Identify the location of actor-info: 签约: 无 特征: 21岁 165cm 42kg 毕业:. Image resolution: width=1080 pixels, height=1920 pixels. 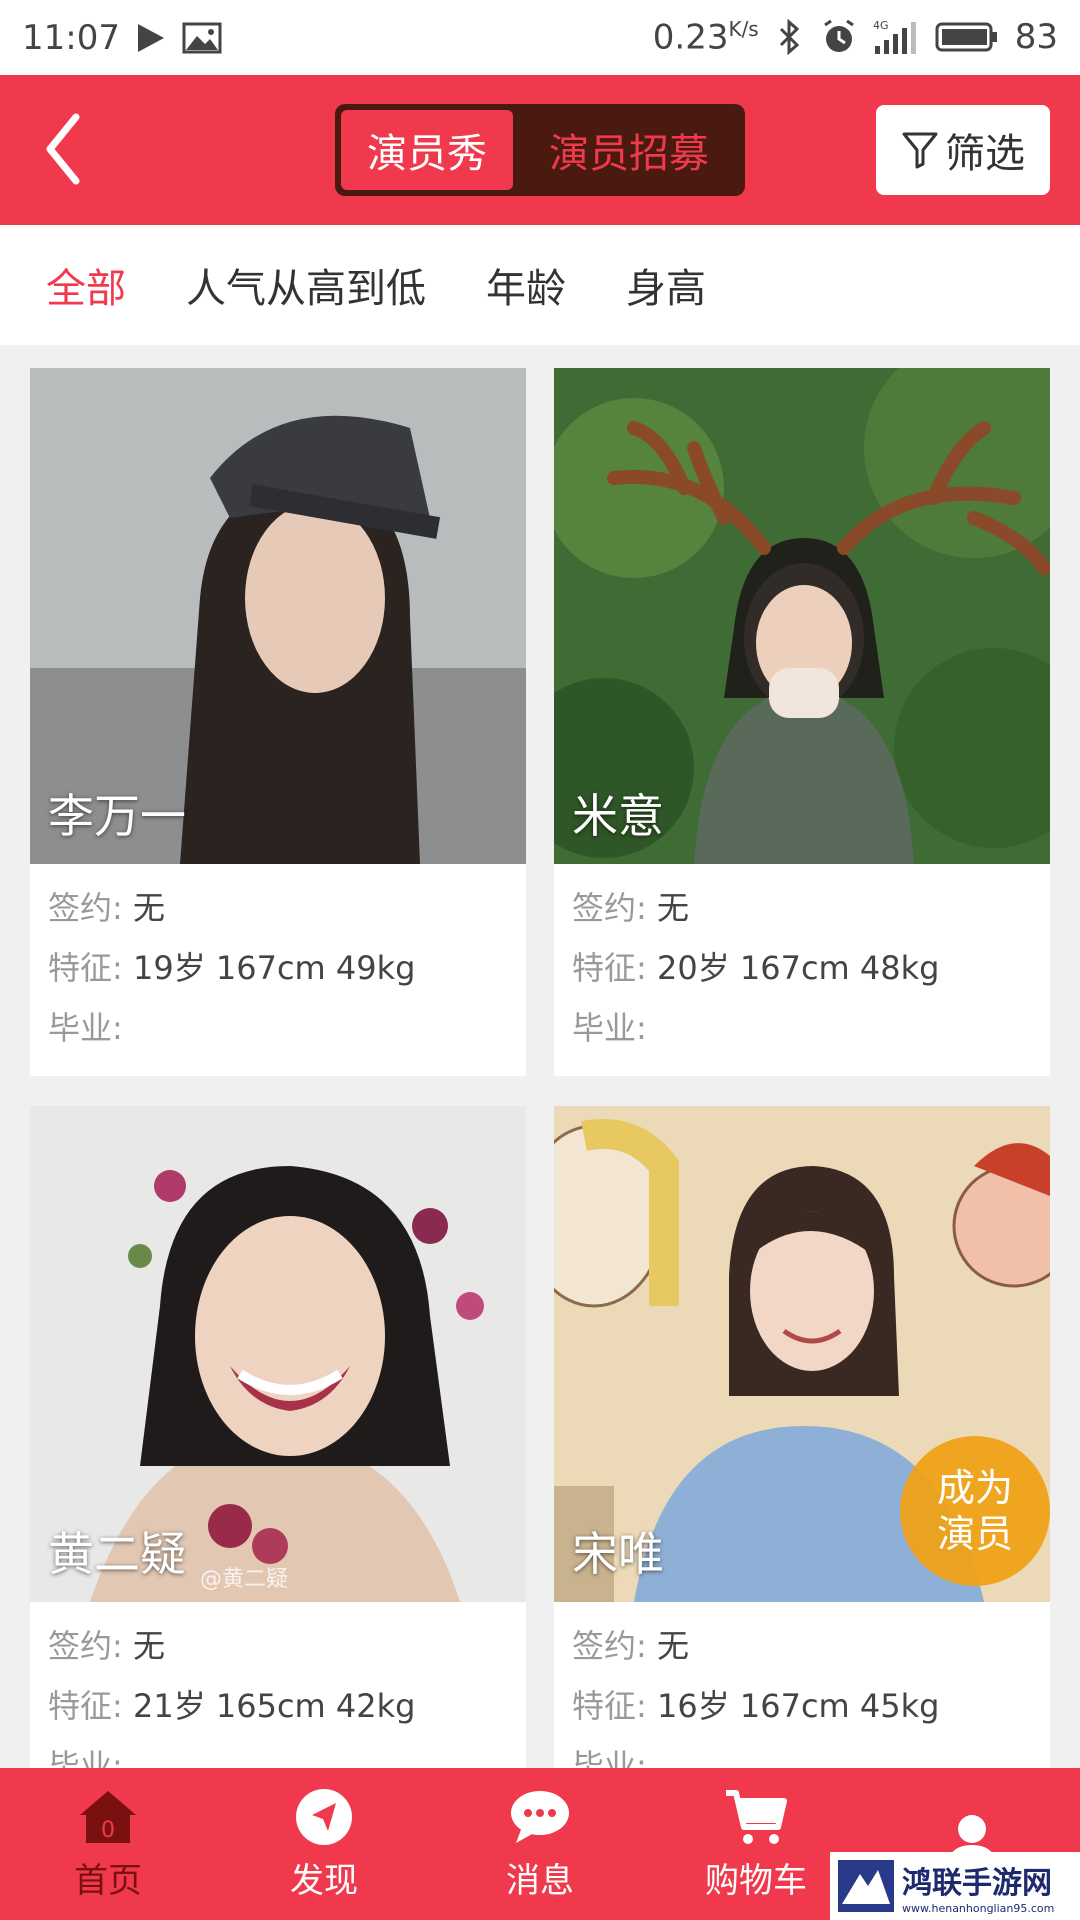
(278, 1685).